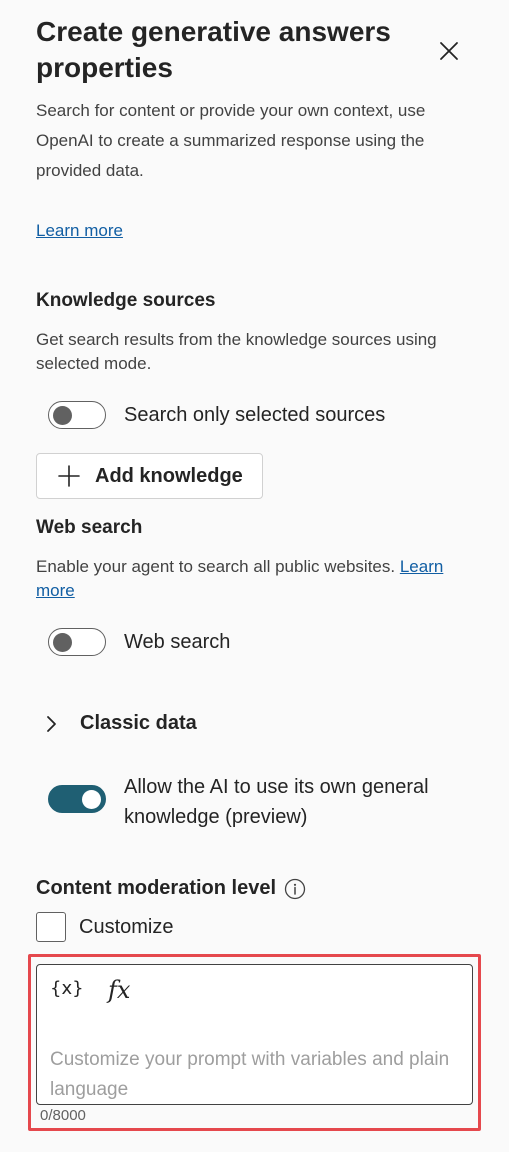  I want to click on web-search-row: Web search, so click(139, 642).